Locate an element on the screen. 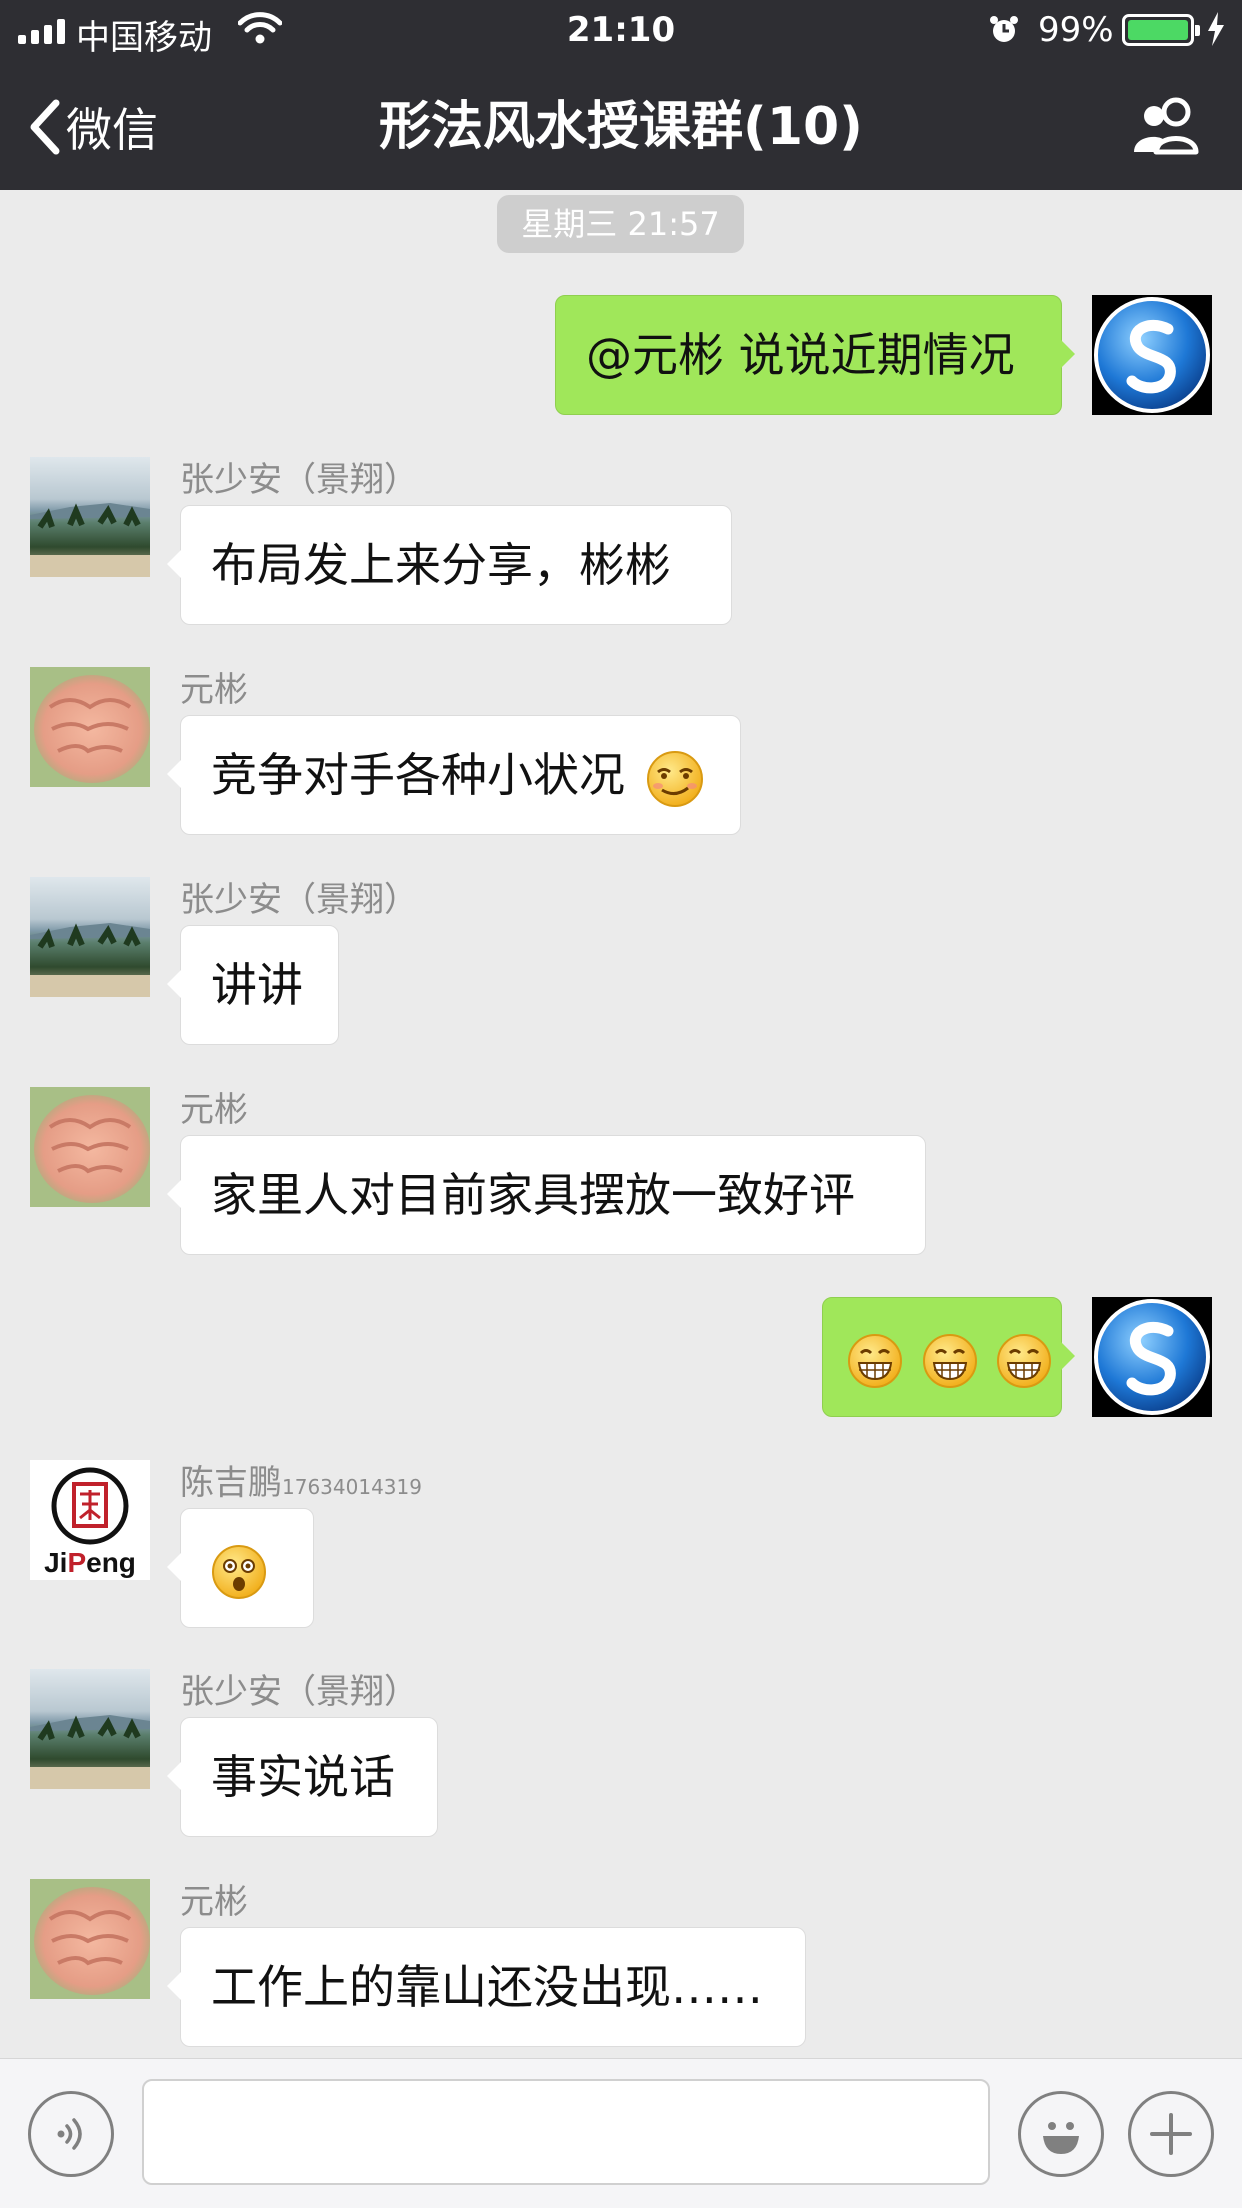  status-bar: 中国移动 21:10 99% is located at coordinates (621, 30).